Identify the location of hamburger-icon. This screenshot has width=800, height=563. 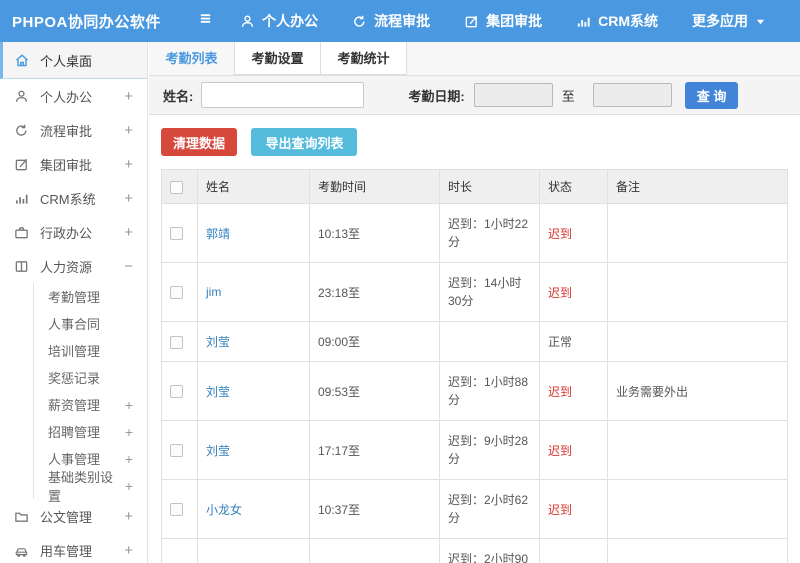
(205, 21).